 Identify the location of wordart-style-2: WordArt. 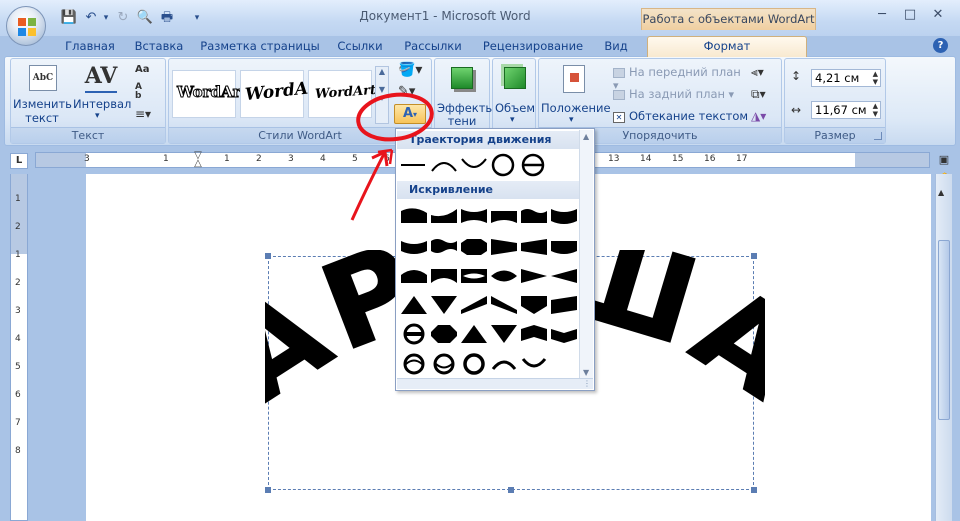
(283, 94).